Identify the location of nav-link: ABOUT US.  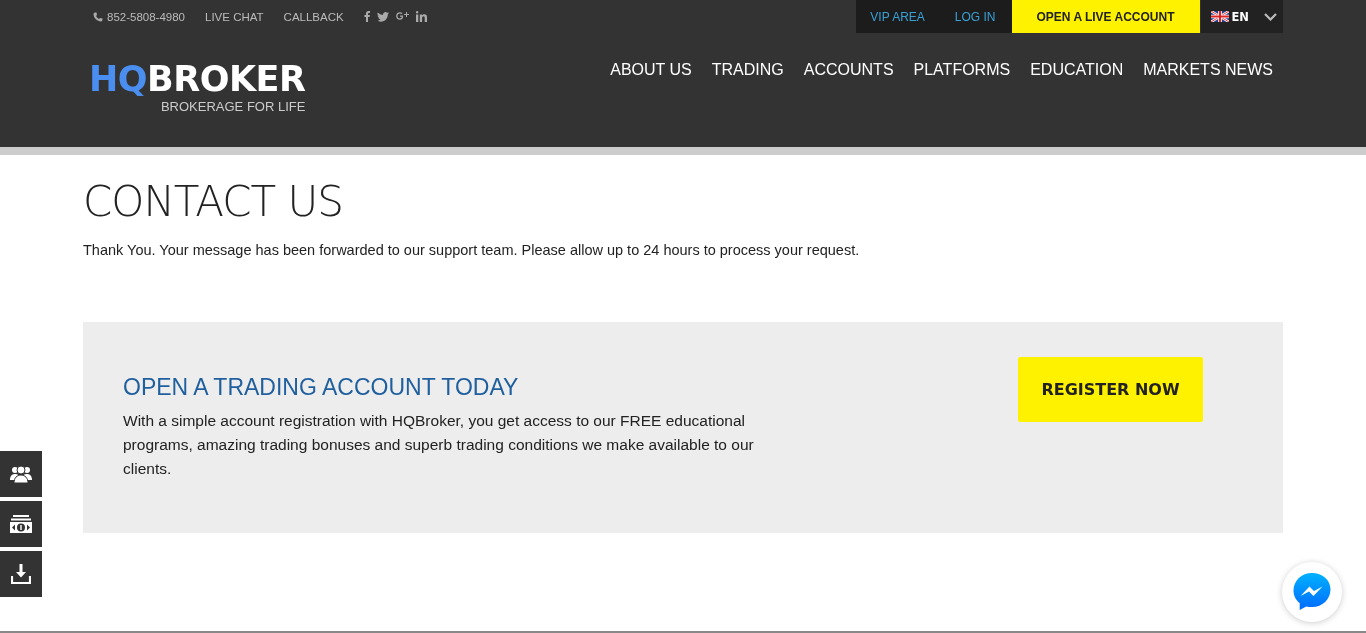
(651, 70).